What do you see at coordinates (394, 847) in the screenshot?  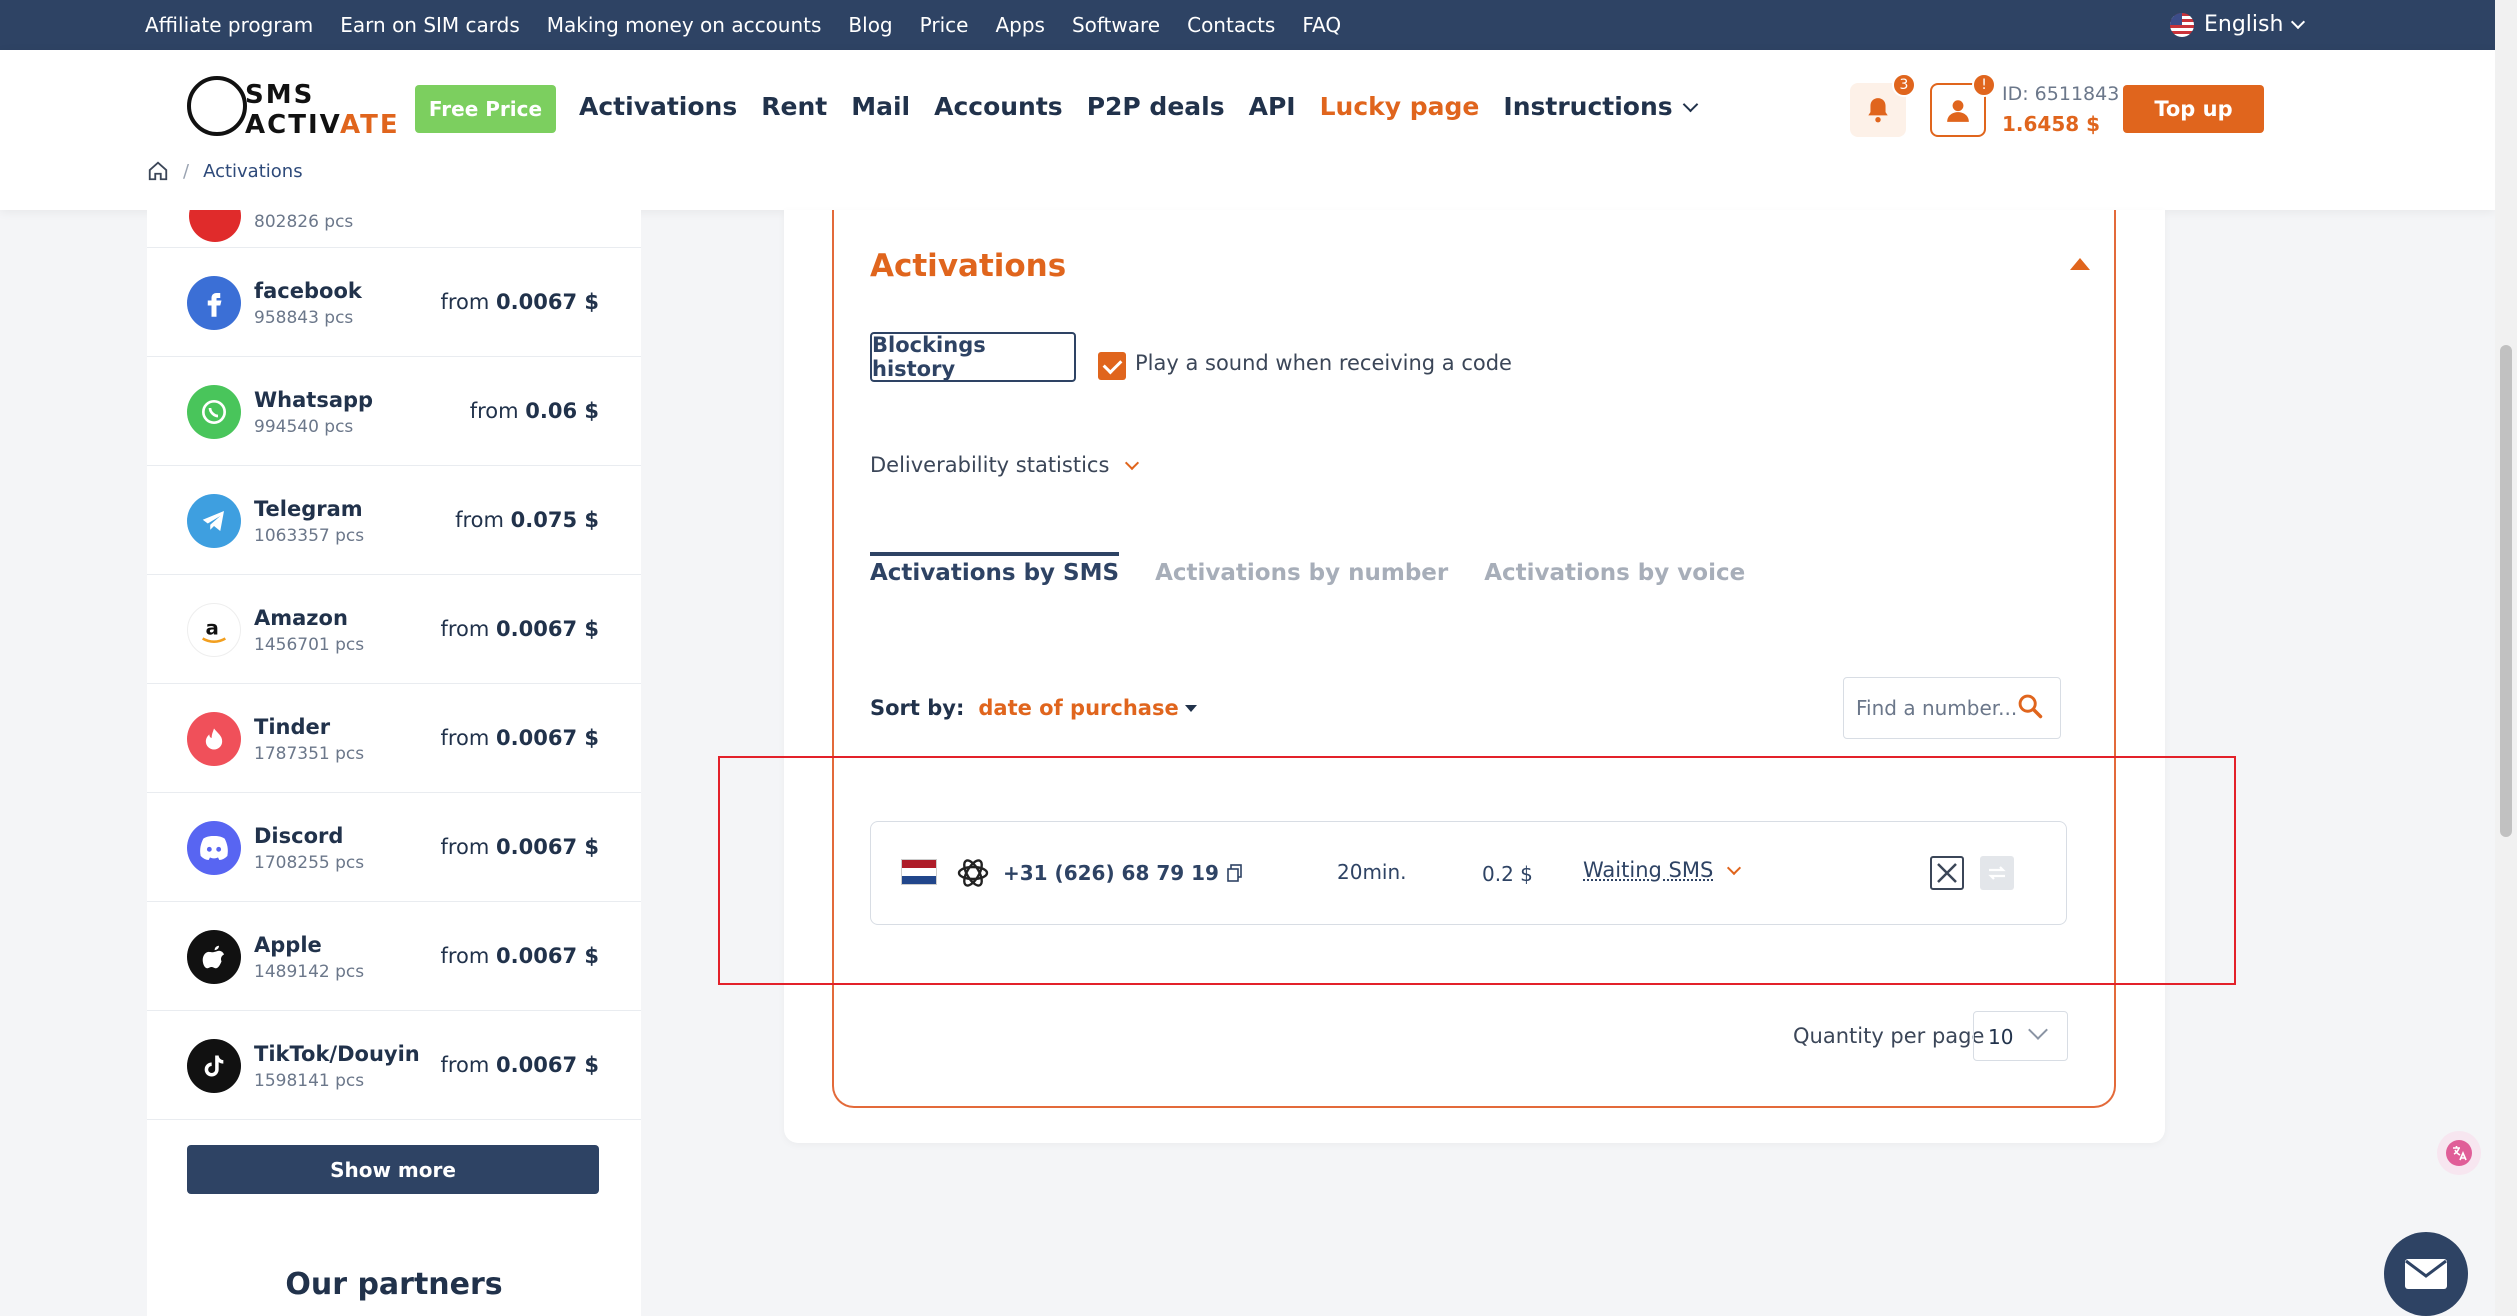 I see `service-item-discord: Discord 1708255 pcs from 0.0067 $` at bounding box center [394, 847].